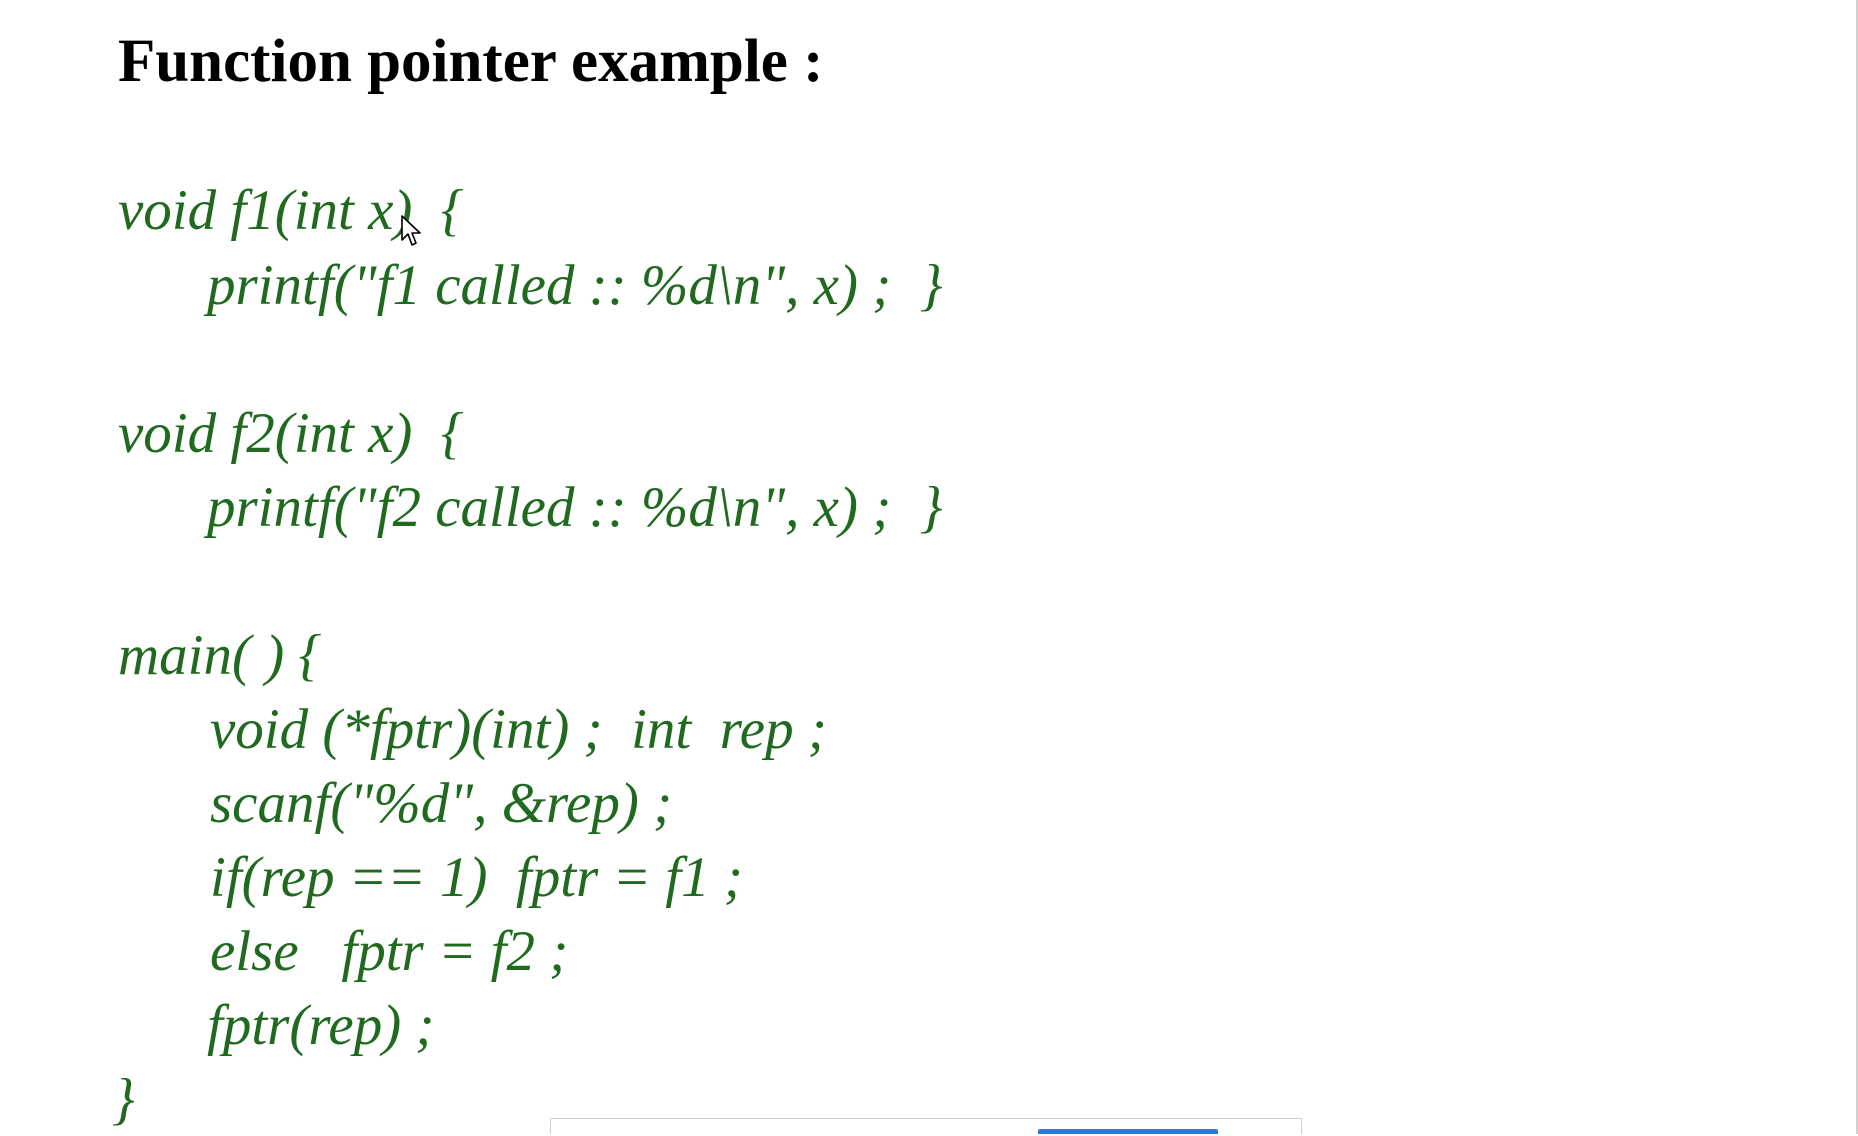 The image size is (1858, 1136). What do you see at coordinates (441, 803) in the screenshot?
I see `code-line: scanf("%d", &rep) ;` at bounding box center [441, 803].